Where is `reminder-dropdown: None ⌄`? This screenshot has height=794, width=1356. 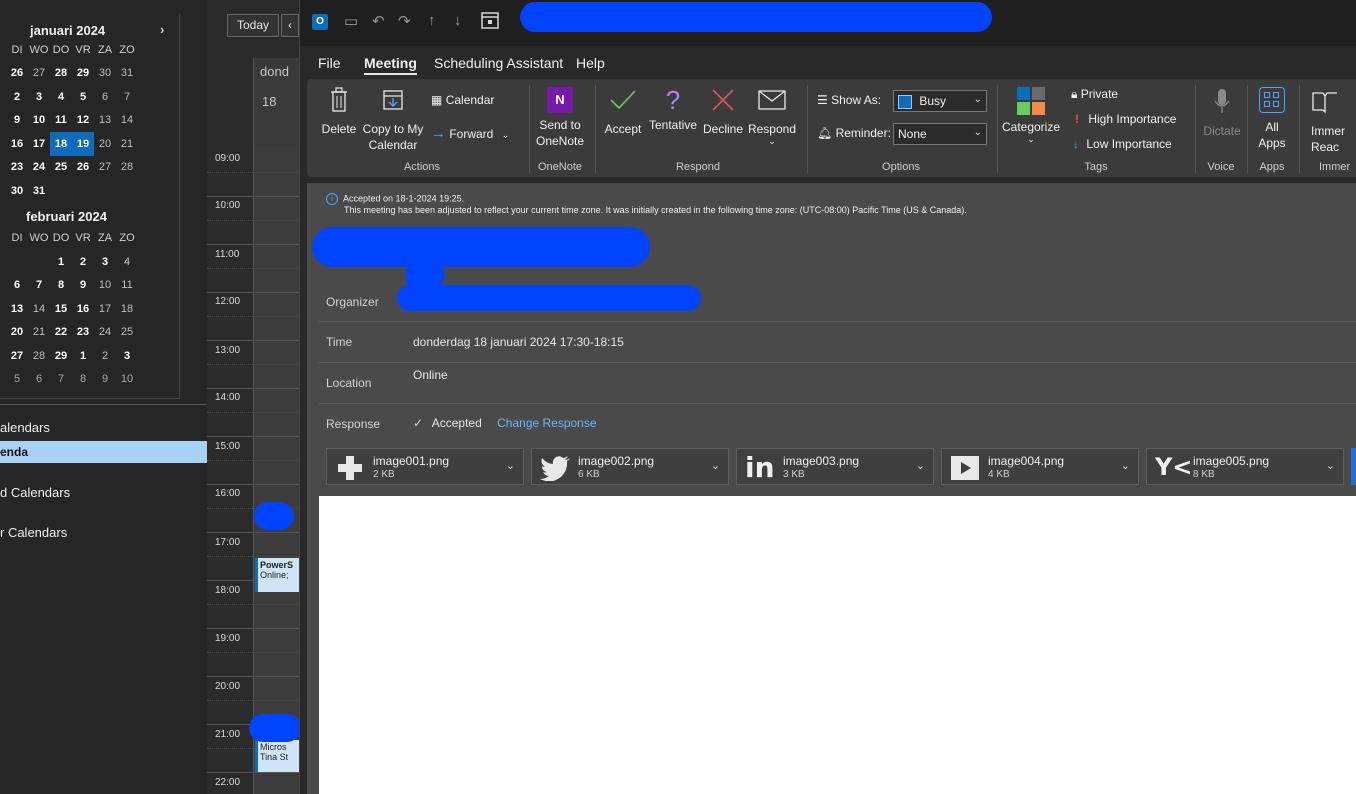
reminder-dropdown: None ⌄ is located at coordinates (940, 134).